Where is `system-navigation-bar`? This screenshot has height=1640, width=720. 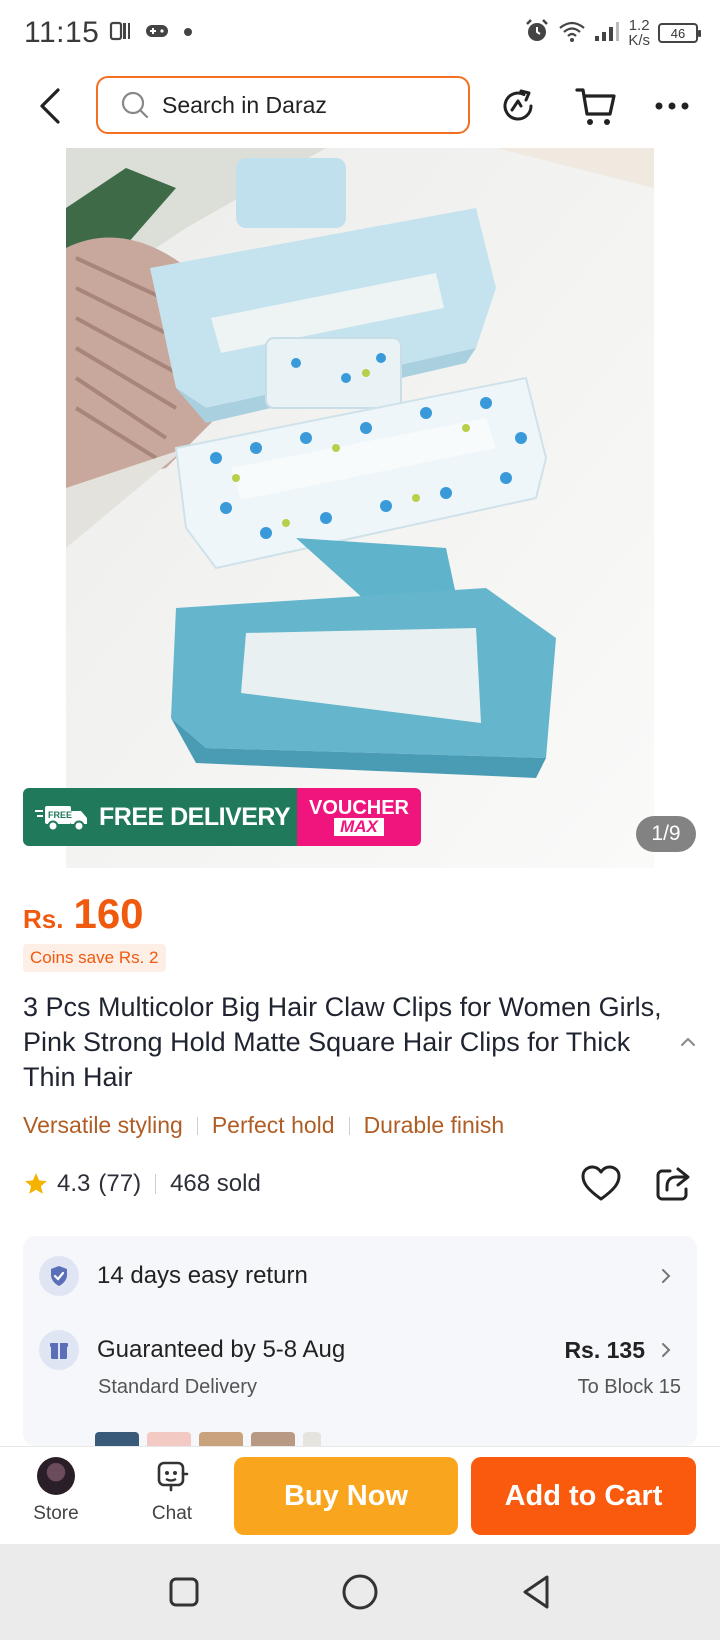
system-navigation-bar is located at coordinates (360, 1592).